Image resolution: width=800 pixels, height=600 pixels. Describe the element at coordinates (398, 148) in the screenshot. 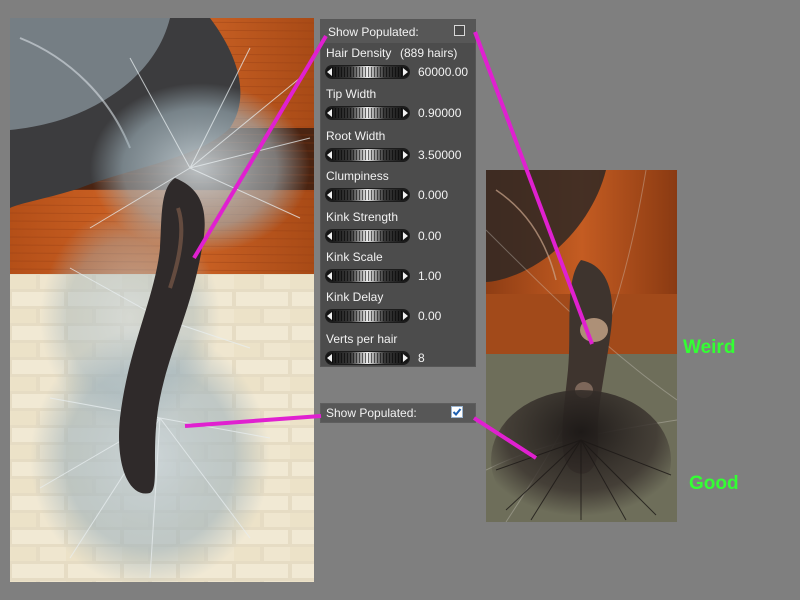

I see `param-root-width: Root Width 3.50000` at that location.